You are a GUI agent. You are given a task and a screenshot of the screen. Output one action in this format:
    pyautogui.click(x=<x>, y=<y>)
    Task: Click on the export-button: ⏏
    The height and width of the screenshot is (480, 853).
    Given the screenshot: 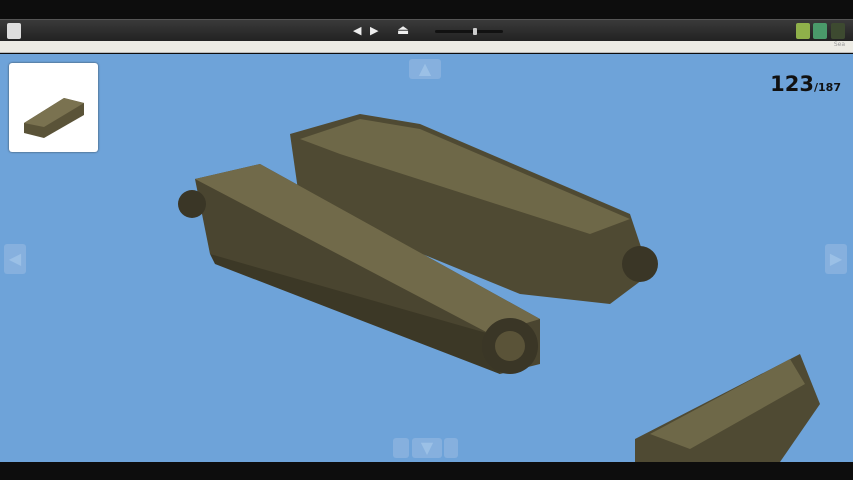 What is the action you would take?
    pyautogui.click(x=403, y=31)
    